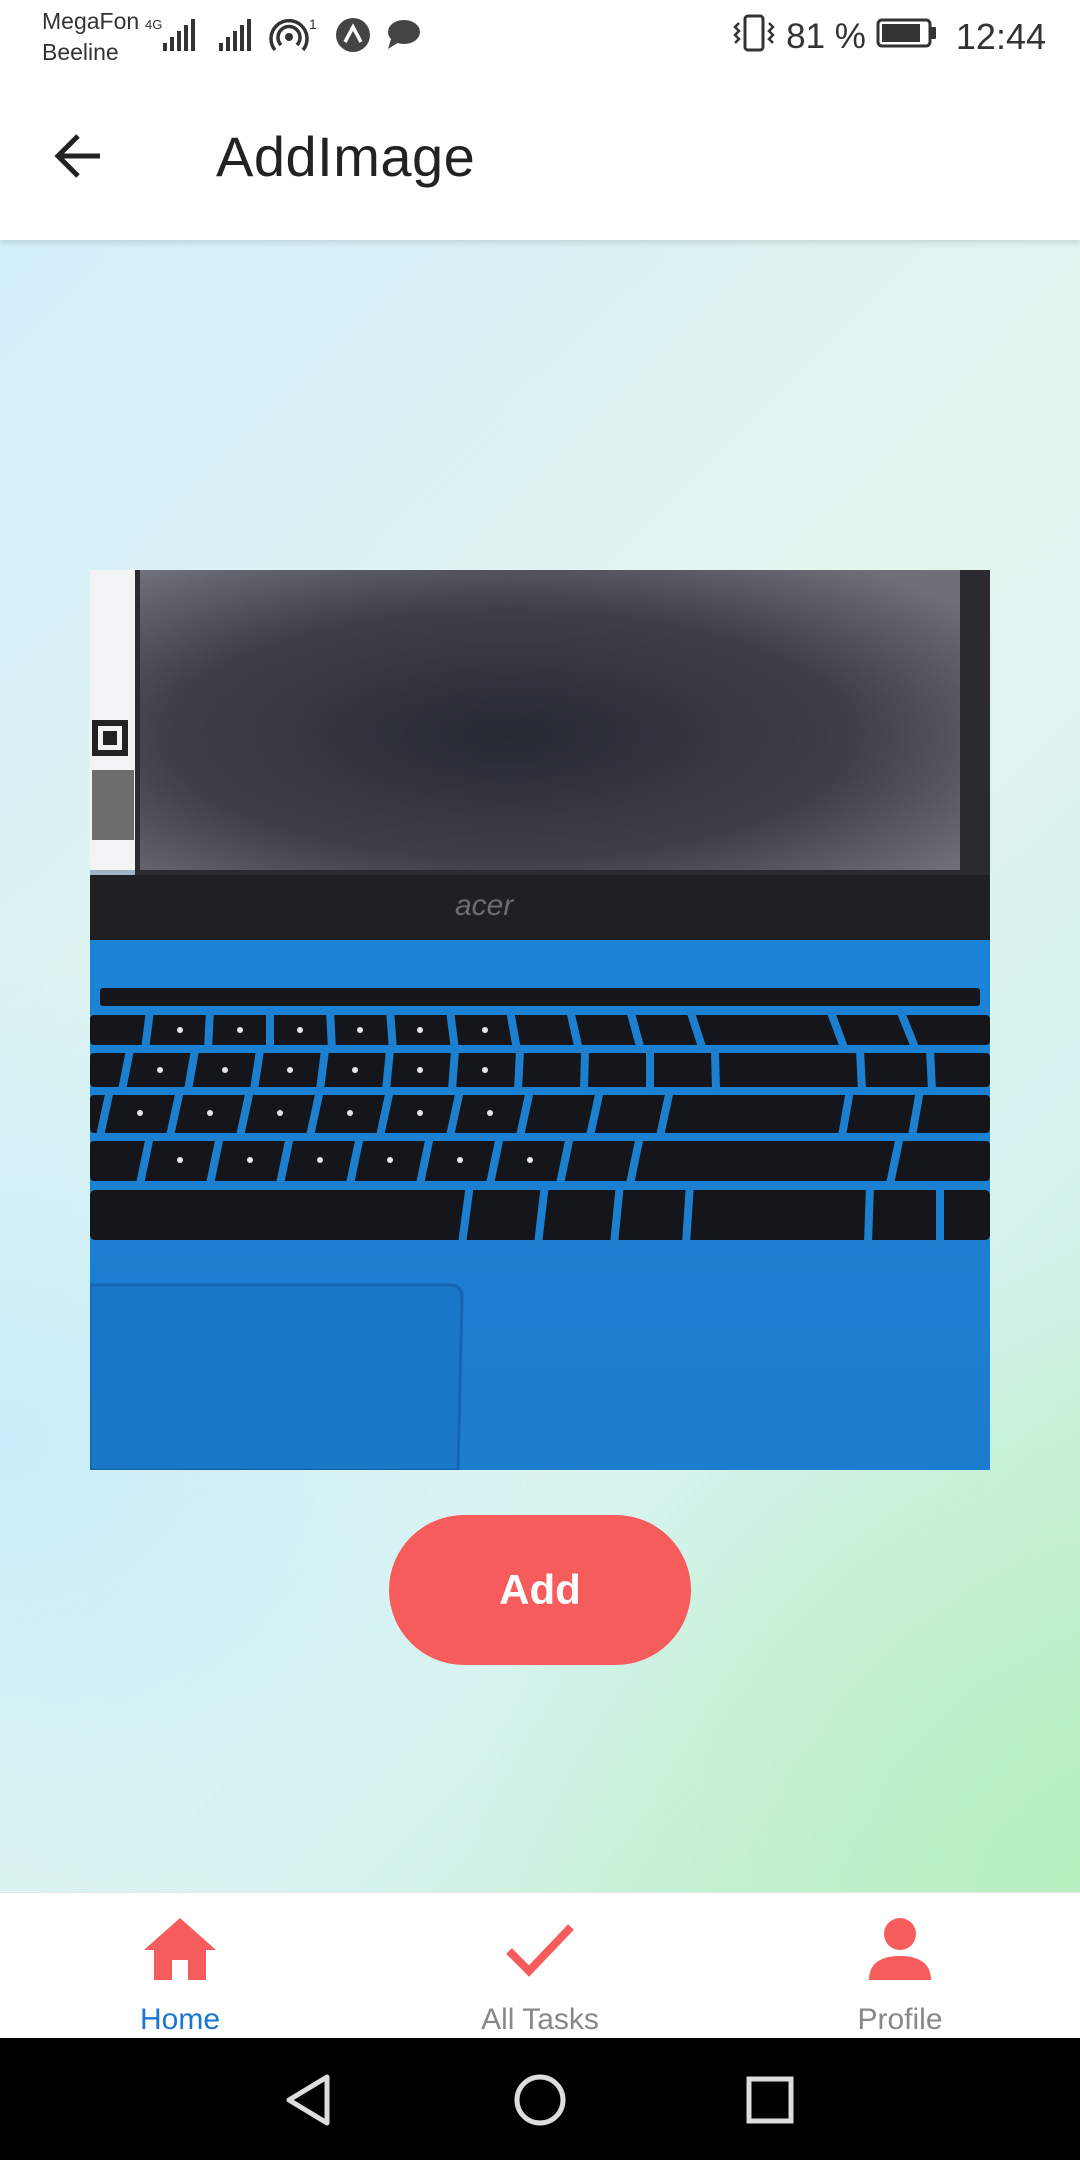  I want to click on nav-item-all-tasks: All Tasks, so click(540, 1966).